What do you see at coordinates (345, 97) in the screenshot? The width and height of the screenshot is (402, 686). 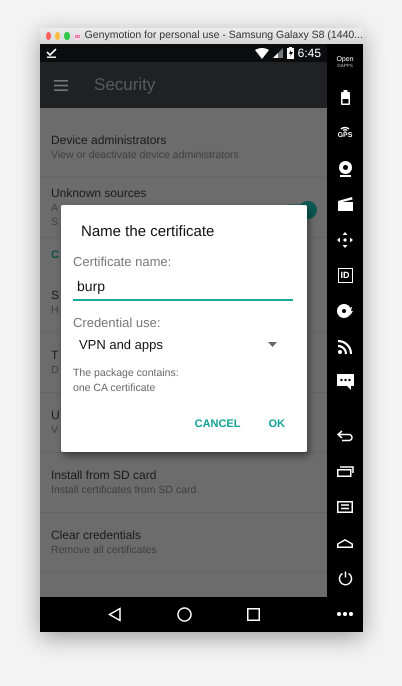 I see `battery-icon` at bounding box center [345, 97].